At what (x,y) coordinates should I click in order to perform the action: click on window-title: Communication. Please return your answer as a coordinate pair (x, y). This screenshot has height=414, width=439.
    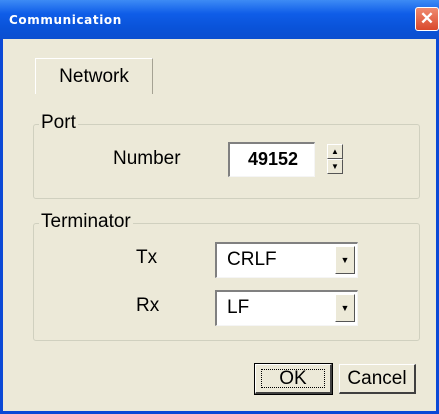
    Looking at the image, I should click on (65, 20).